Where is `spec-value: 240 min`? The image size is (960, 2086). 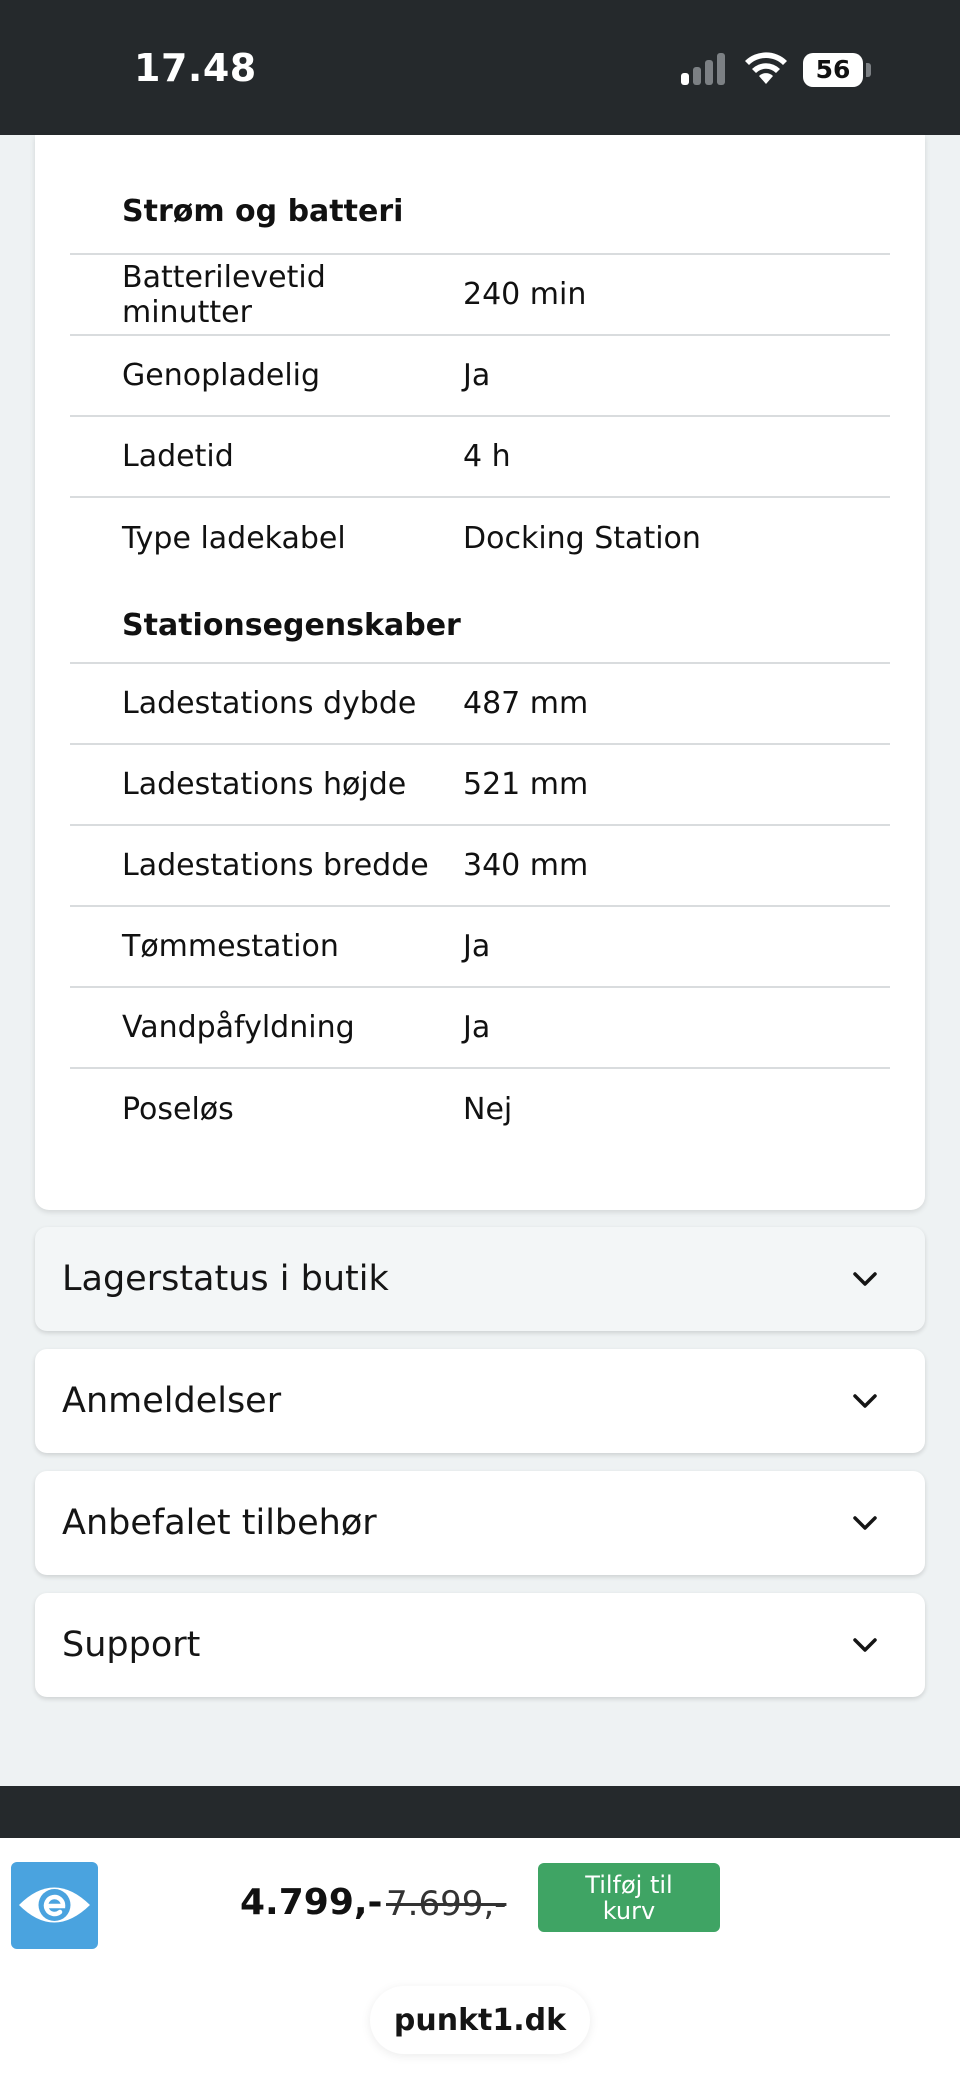
spec-value: 240 min is located at coordinates (525, 294).